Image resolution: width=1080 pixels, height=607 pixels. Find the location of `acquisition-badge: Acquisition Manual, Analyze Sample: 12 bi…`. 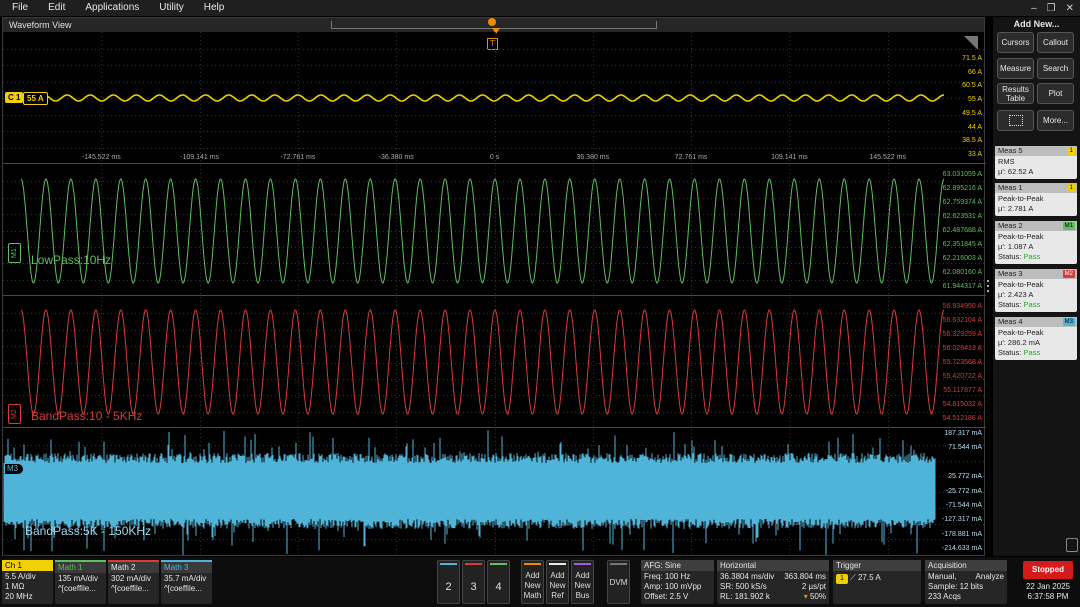

acquisition-badge: Acquisition Manual, Analyze Sample: 12 bi… is located at coordinates (966, 582).